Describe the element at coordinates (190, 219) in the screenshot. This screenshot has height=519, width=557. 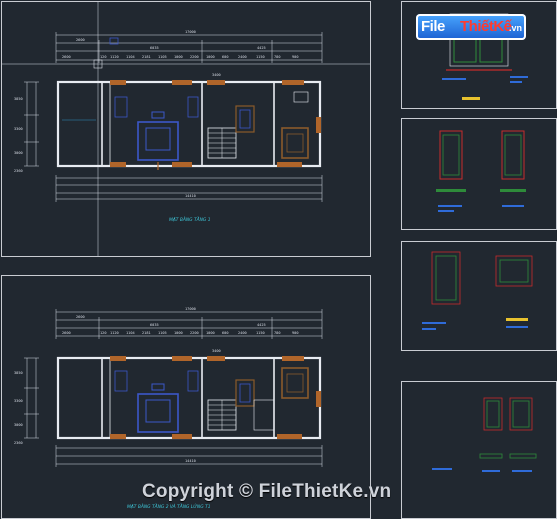
I see `plan-1-title: MẶT BẰNG TẦNG 1` at that location.